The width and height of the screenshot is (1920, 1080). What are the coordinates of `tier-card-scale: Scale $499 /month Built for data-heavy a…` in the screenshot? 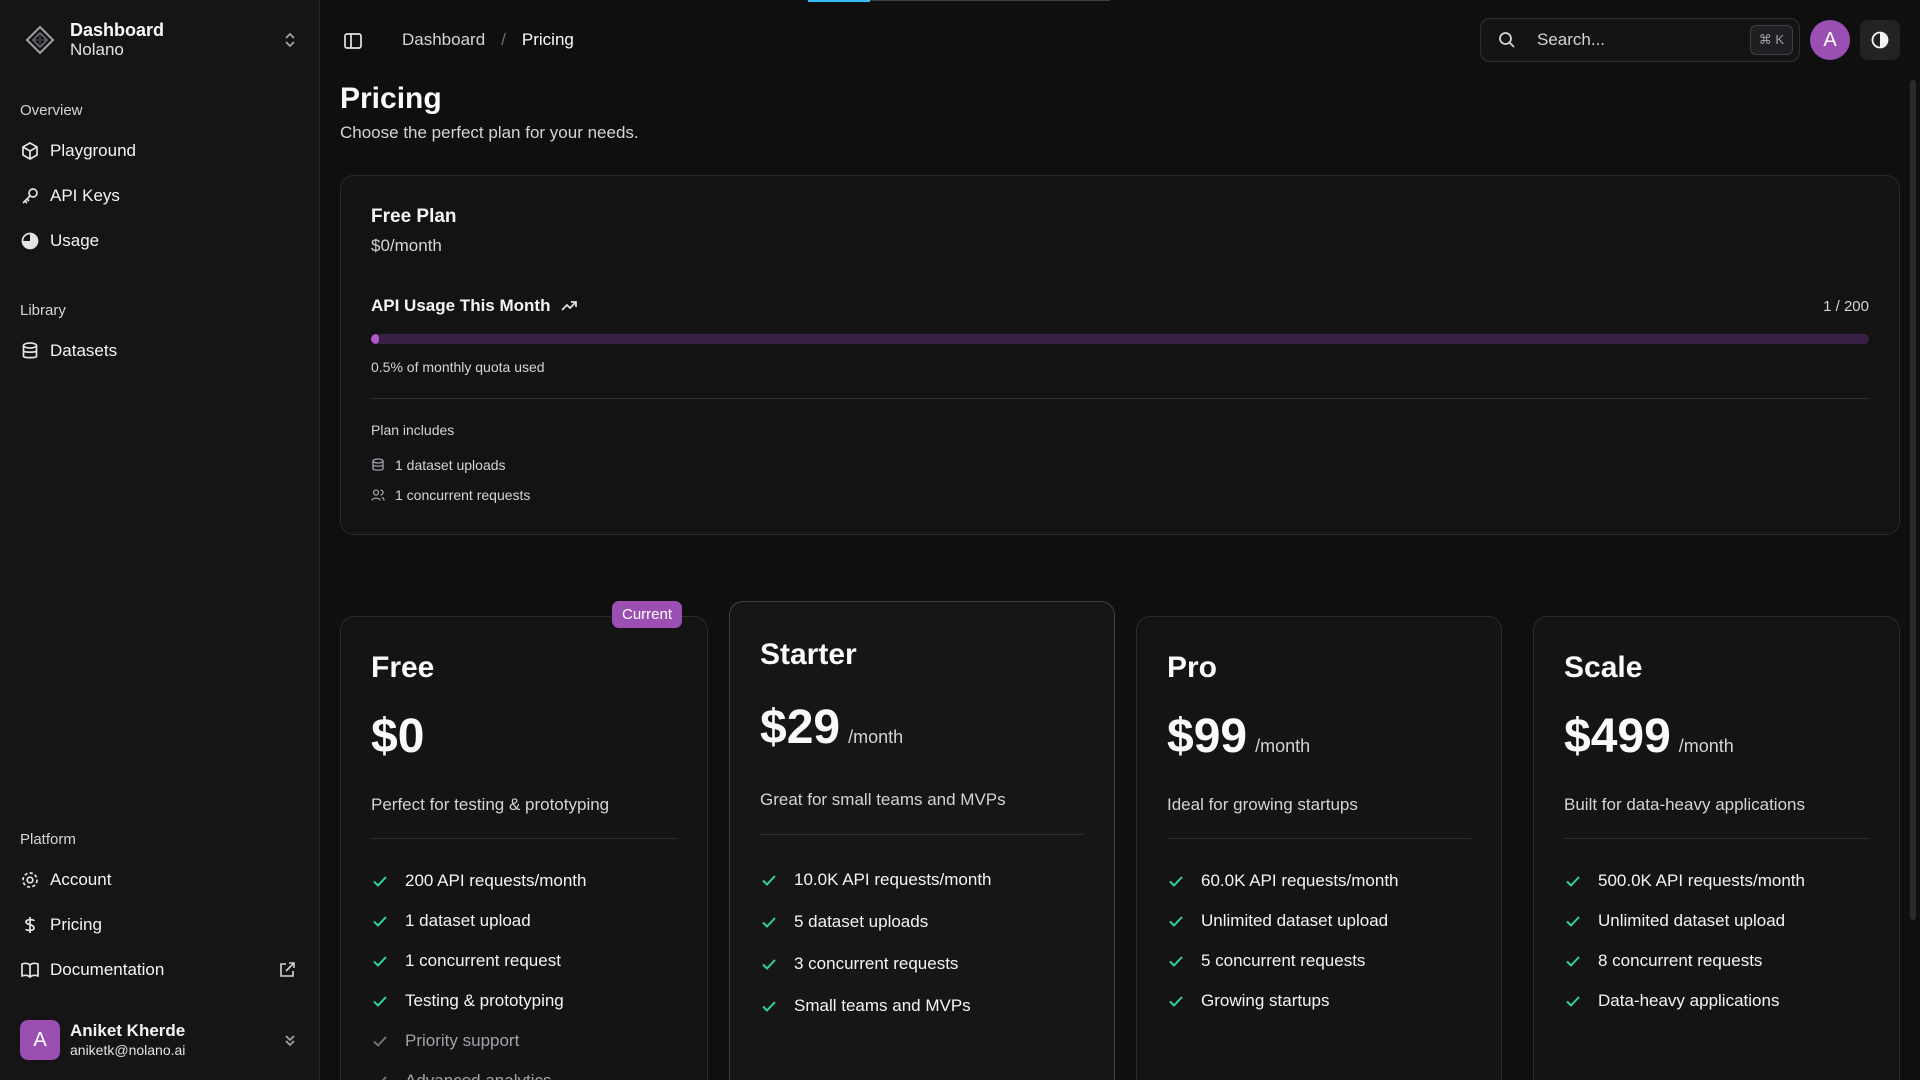 It's located at (1716, 848).